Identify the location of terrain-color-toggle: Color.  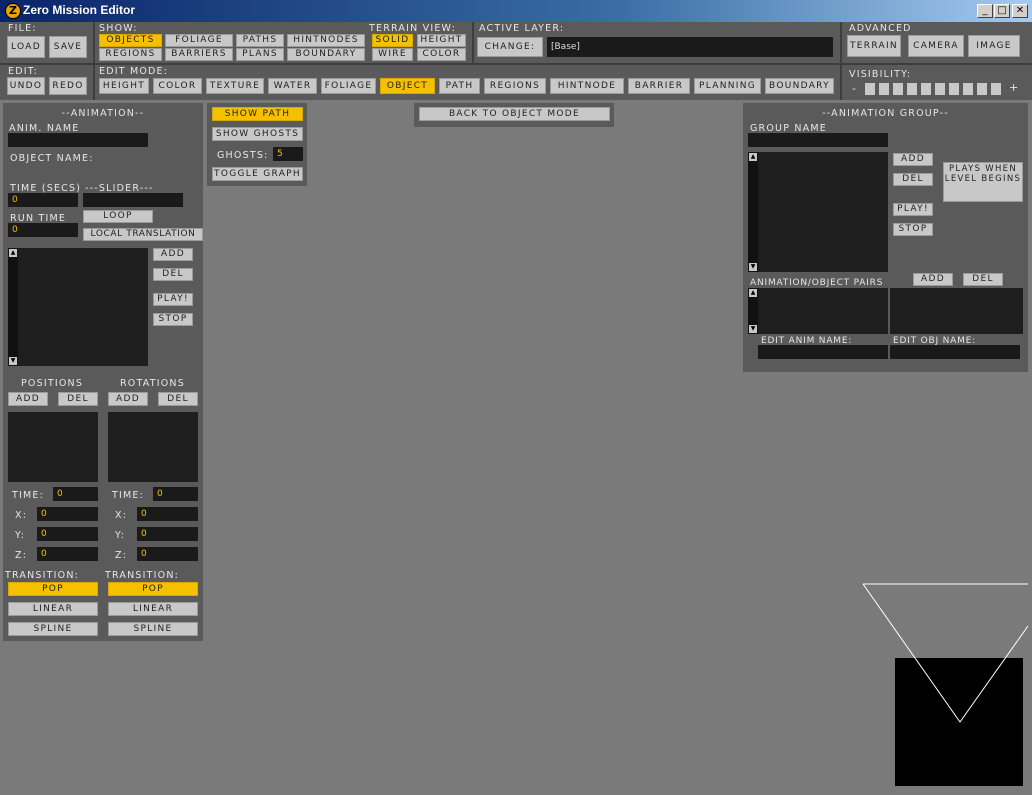
(441, 54).